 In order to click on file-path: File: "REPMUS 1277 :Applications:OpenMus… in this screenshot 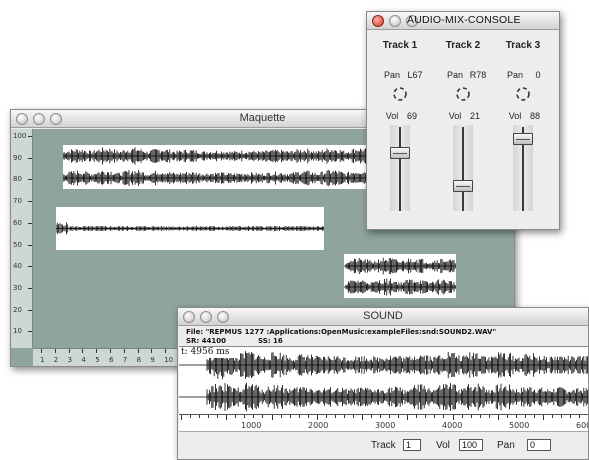, I will do `click(341, 332)`.